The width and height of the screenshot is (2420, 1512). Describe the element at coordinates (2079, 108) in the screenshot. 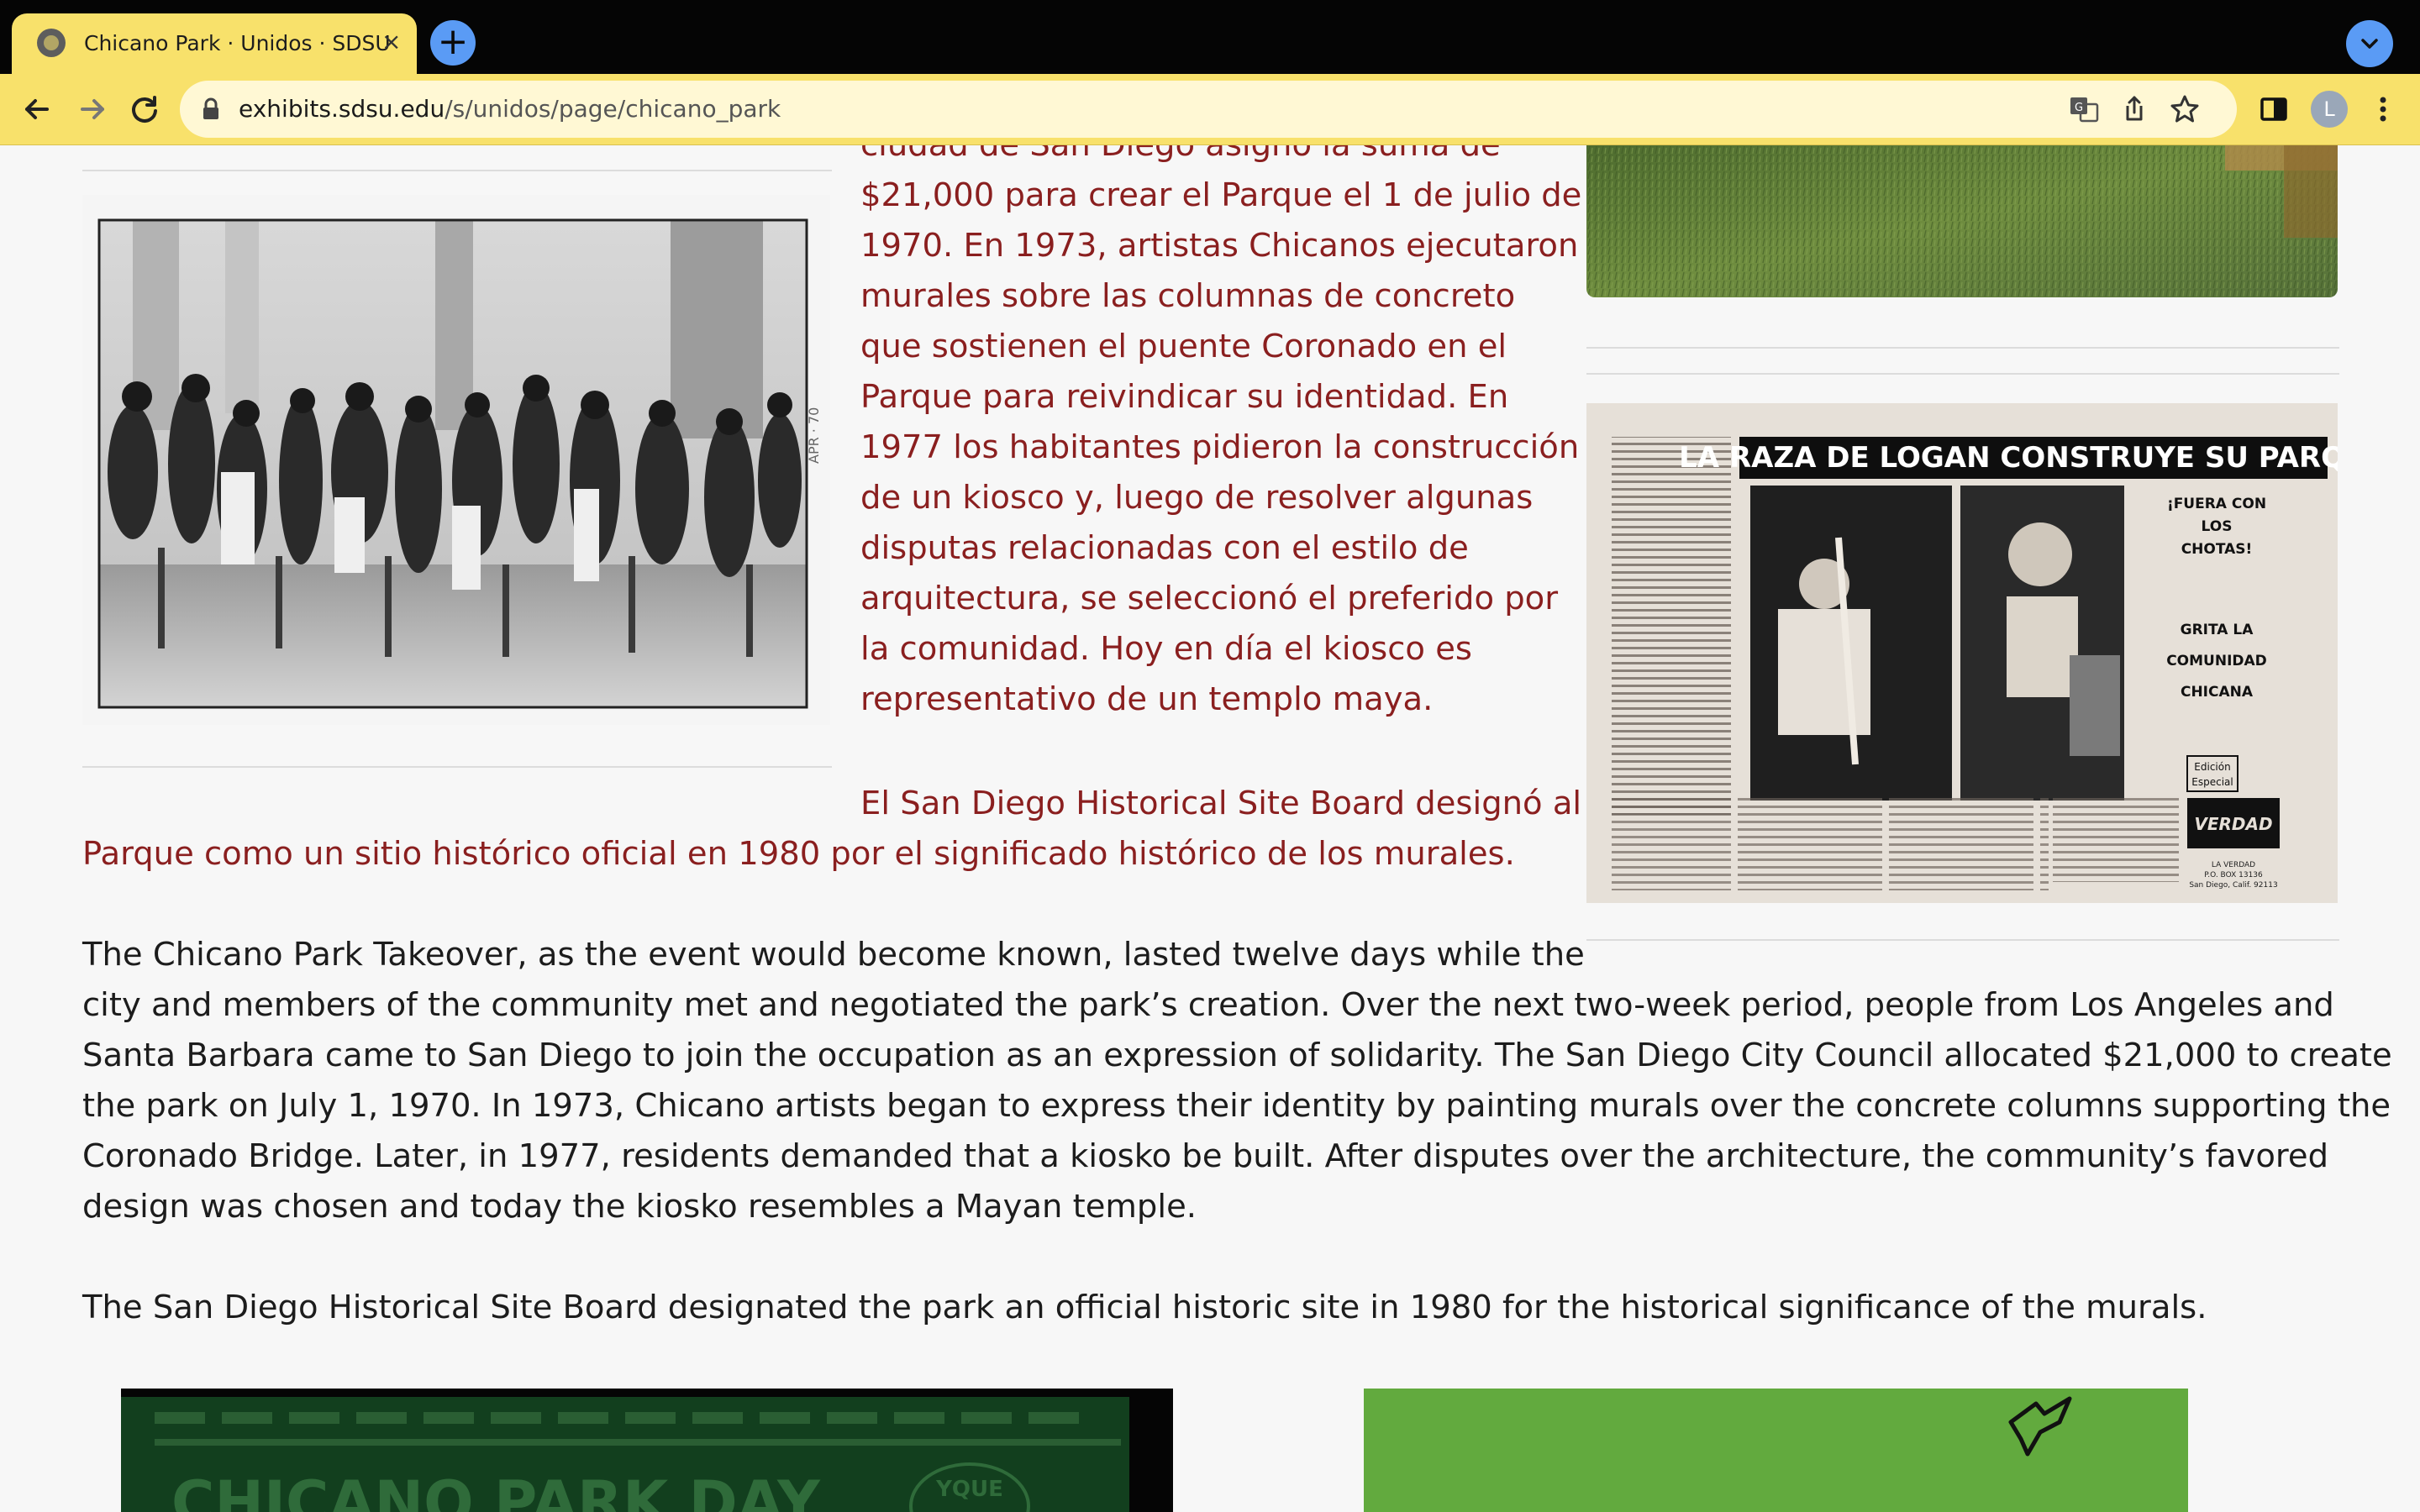

I see `svg-text: G` at that location.